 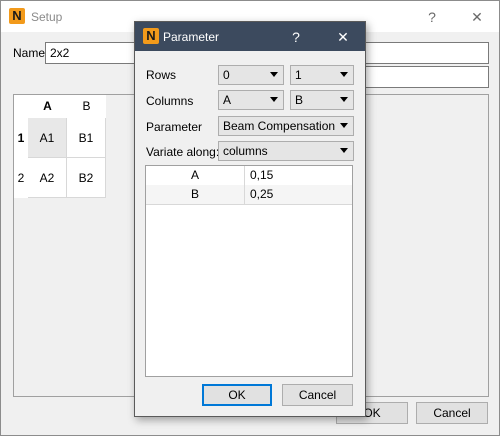 What do you see at coordinates (249, 176) in the screenshot?
I see `table-row: A 0,15` at bounding box center [249, 176].